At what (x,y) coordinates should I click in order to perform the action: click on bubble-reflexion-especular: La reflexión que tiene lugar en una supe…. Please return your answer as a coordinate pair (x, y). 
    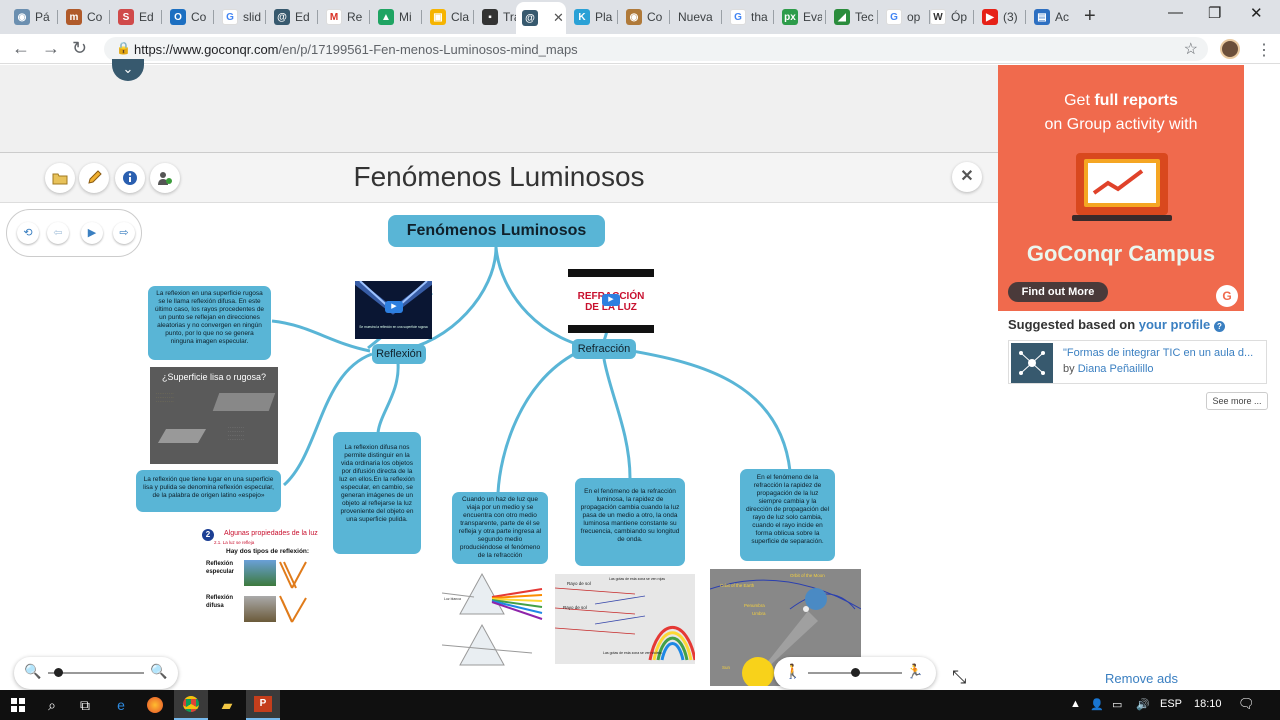
    Looking at the image, I should click on (208, 491).